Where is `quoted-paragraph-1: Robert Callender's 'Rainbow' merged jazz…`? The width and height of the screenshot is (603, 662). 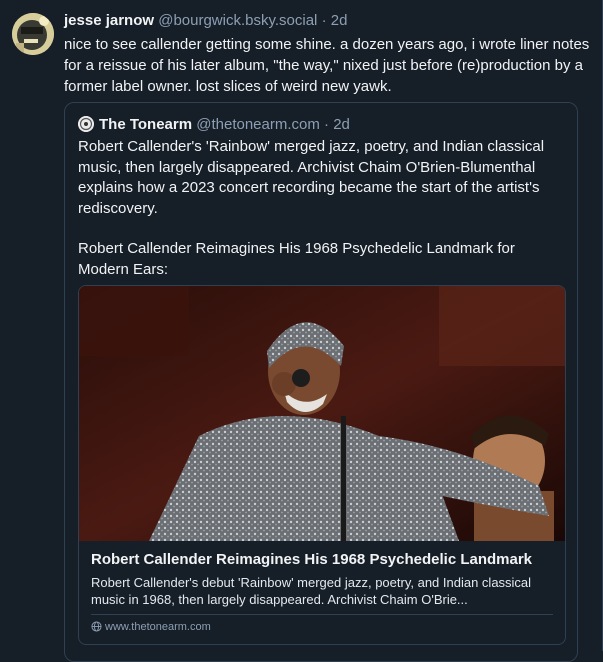 quoted-paragraph-1: Robert Callender's 'Rainbow' merged jazz… is located at coordinates (311, 177).